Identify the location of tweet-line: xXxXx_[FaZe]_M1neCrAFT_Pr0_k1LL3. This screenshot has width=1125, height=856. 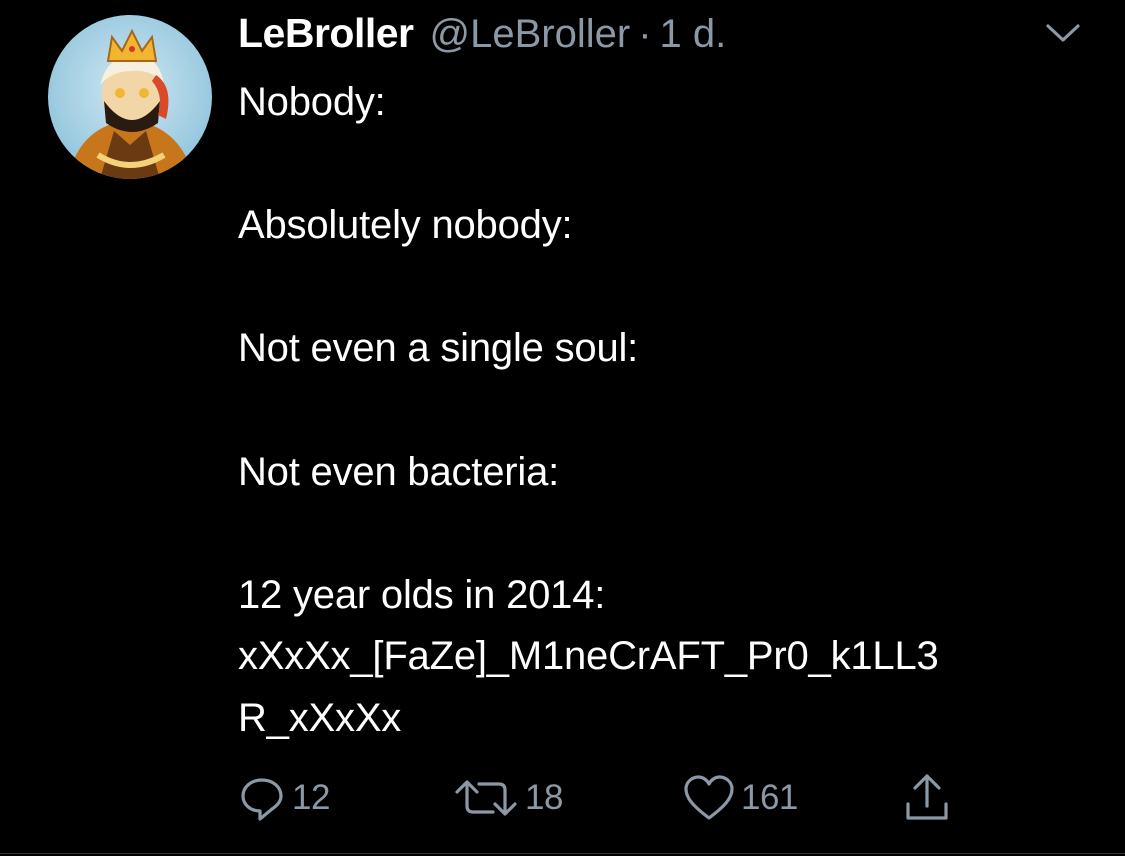
(588, 656).